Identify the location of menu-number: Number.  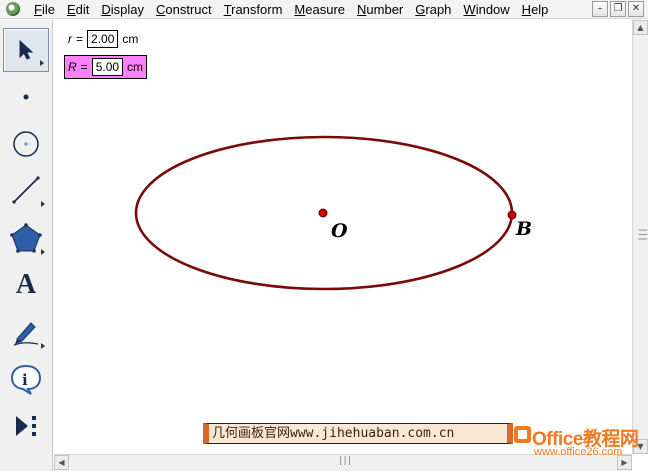
(380, 9).